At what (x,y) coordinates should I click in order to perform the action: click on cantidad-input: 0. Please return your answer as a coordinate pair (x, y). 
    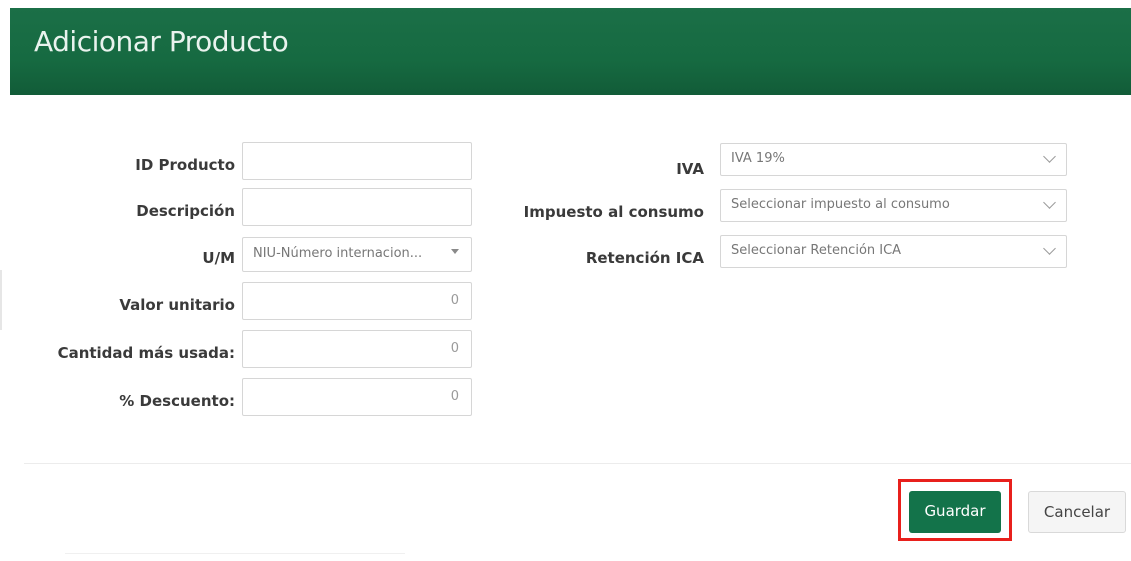
    Looking at the image, I should click on (357, 349).